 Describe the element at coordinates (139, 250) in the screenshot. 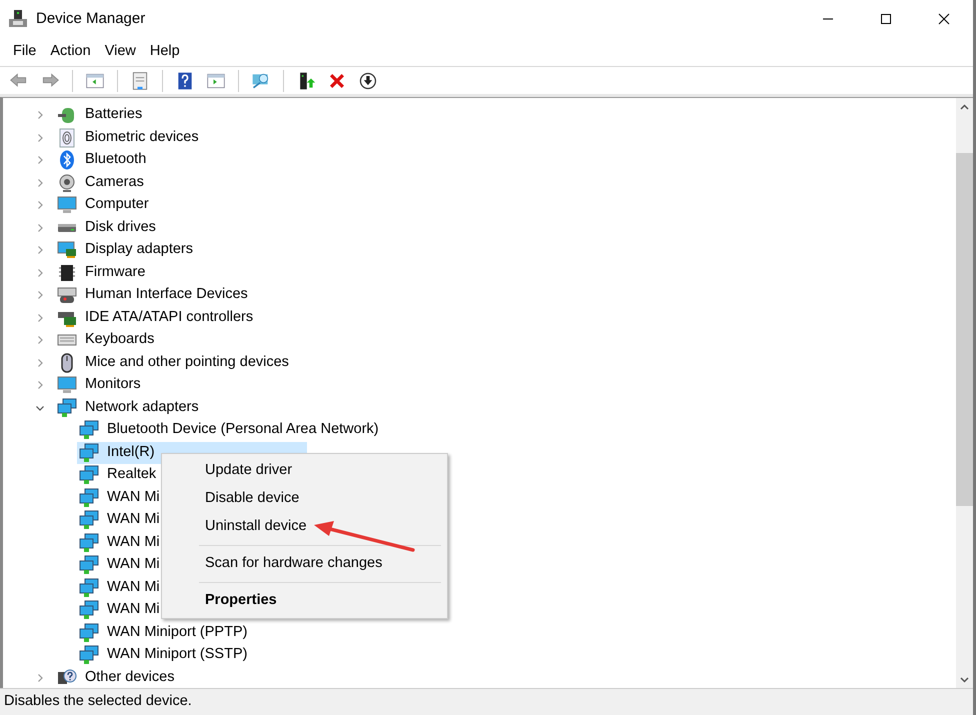

I see `tree-item: Display adapters` at that location.